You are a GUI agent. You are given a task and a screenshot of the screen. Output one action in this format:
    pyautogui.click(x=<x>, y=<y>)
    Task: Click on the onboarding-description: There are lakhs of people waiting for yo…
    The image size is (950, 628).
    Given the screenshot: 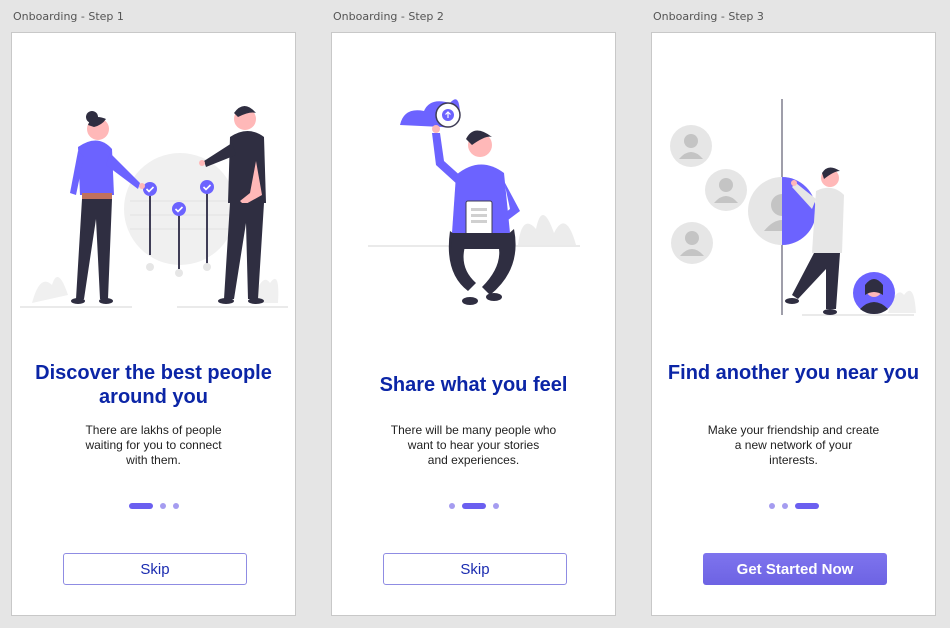 What is the action you would take?
    pyautogui.click(x=153, y=445)
    